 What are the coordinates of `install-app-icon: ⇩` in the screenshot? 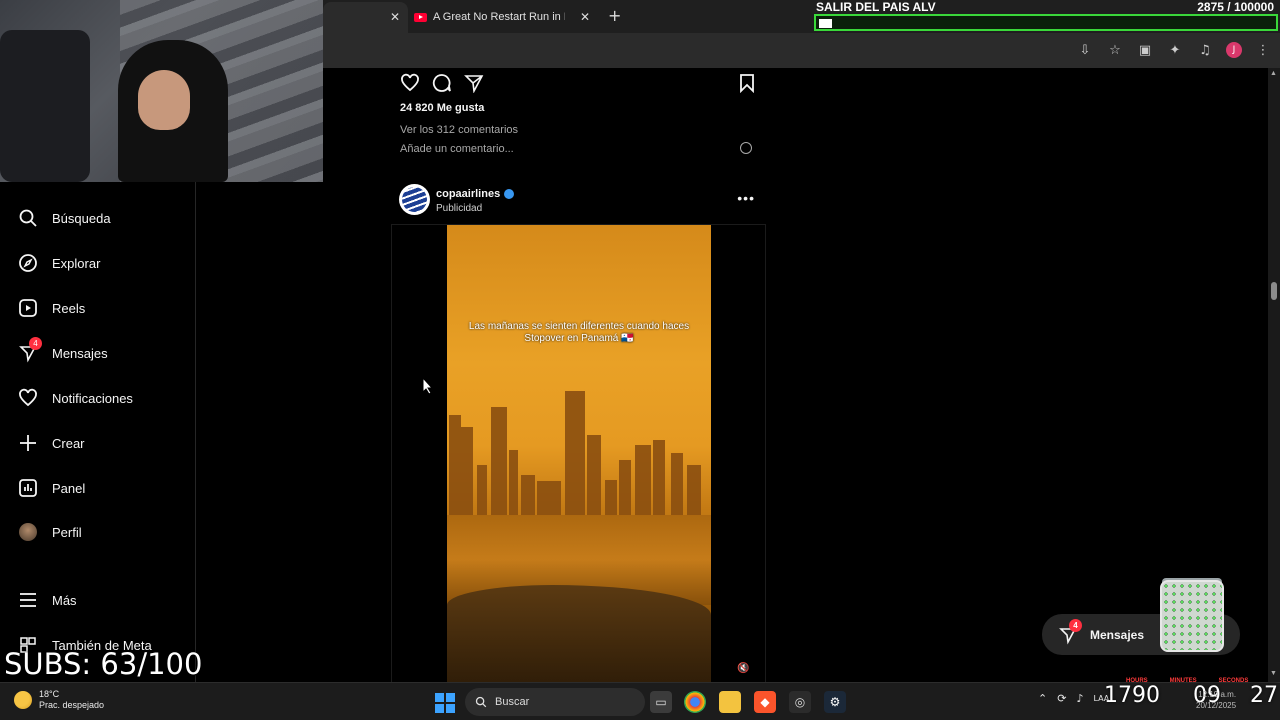 It's located at (1085, 50).